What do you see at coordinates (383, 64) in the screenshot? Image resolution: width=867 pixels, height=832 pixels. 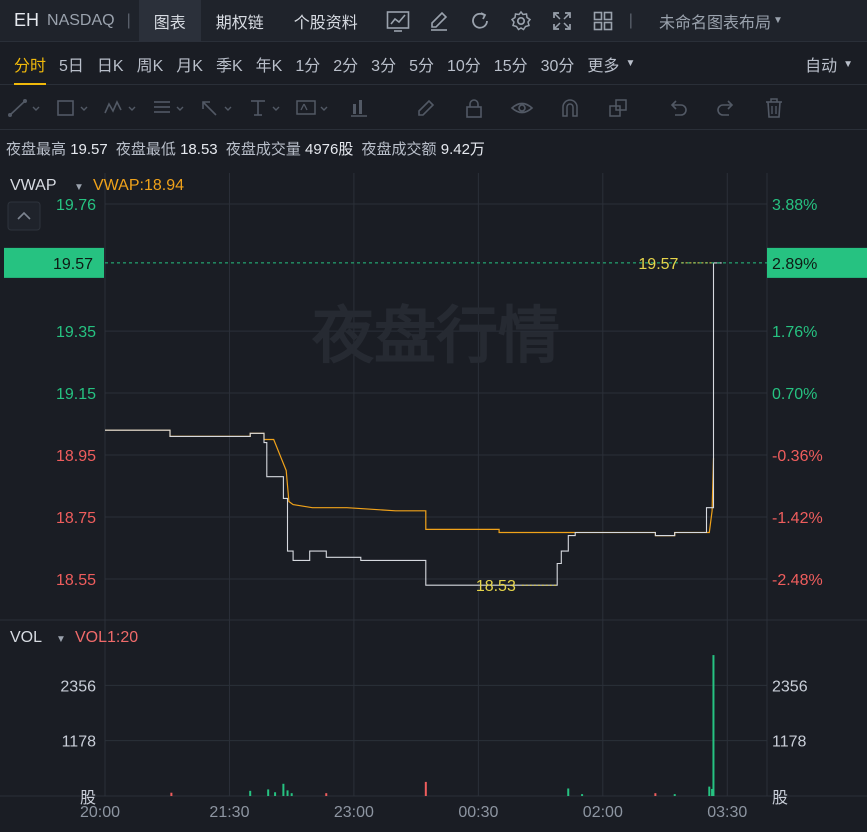 I see `period-3min: 3分` at bounding box center [383, 64].